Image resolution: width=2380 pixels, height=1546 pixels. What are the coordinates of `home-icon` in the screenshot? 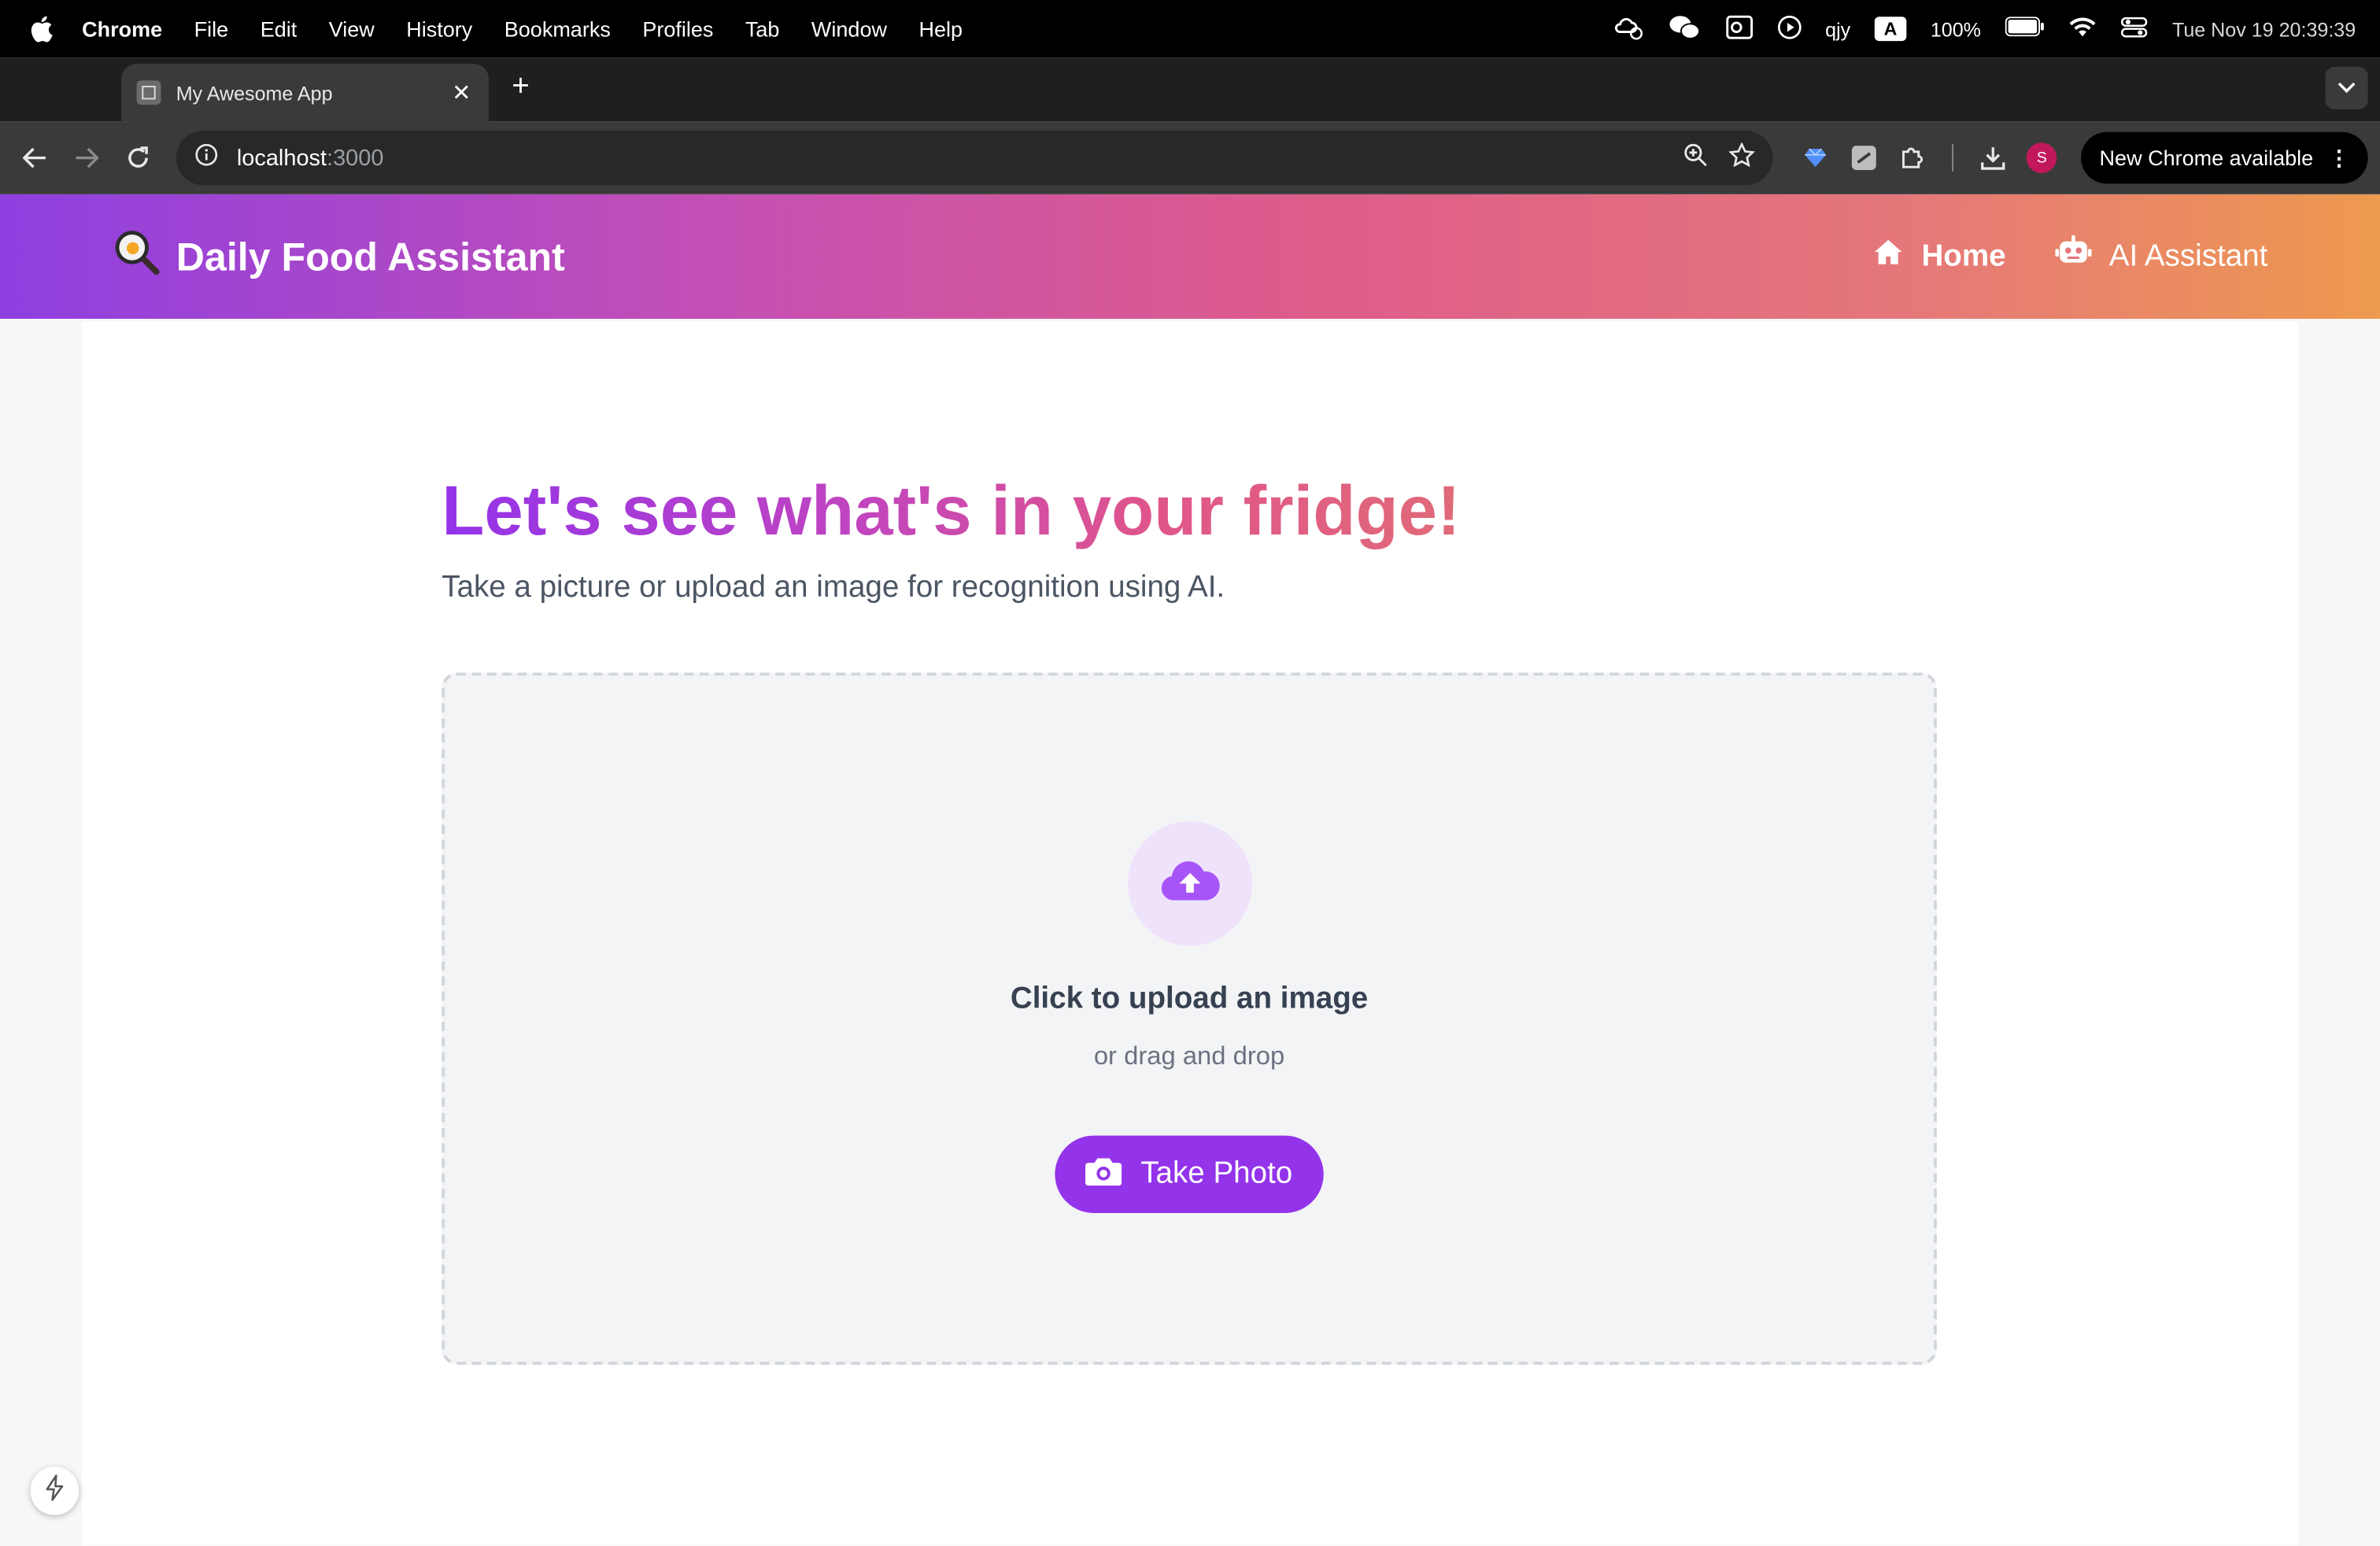 It's located at (1889, 256).